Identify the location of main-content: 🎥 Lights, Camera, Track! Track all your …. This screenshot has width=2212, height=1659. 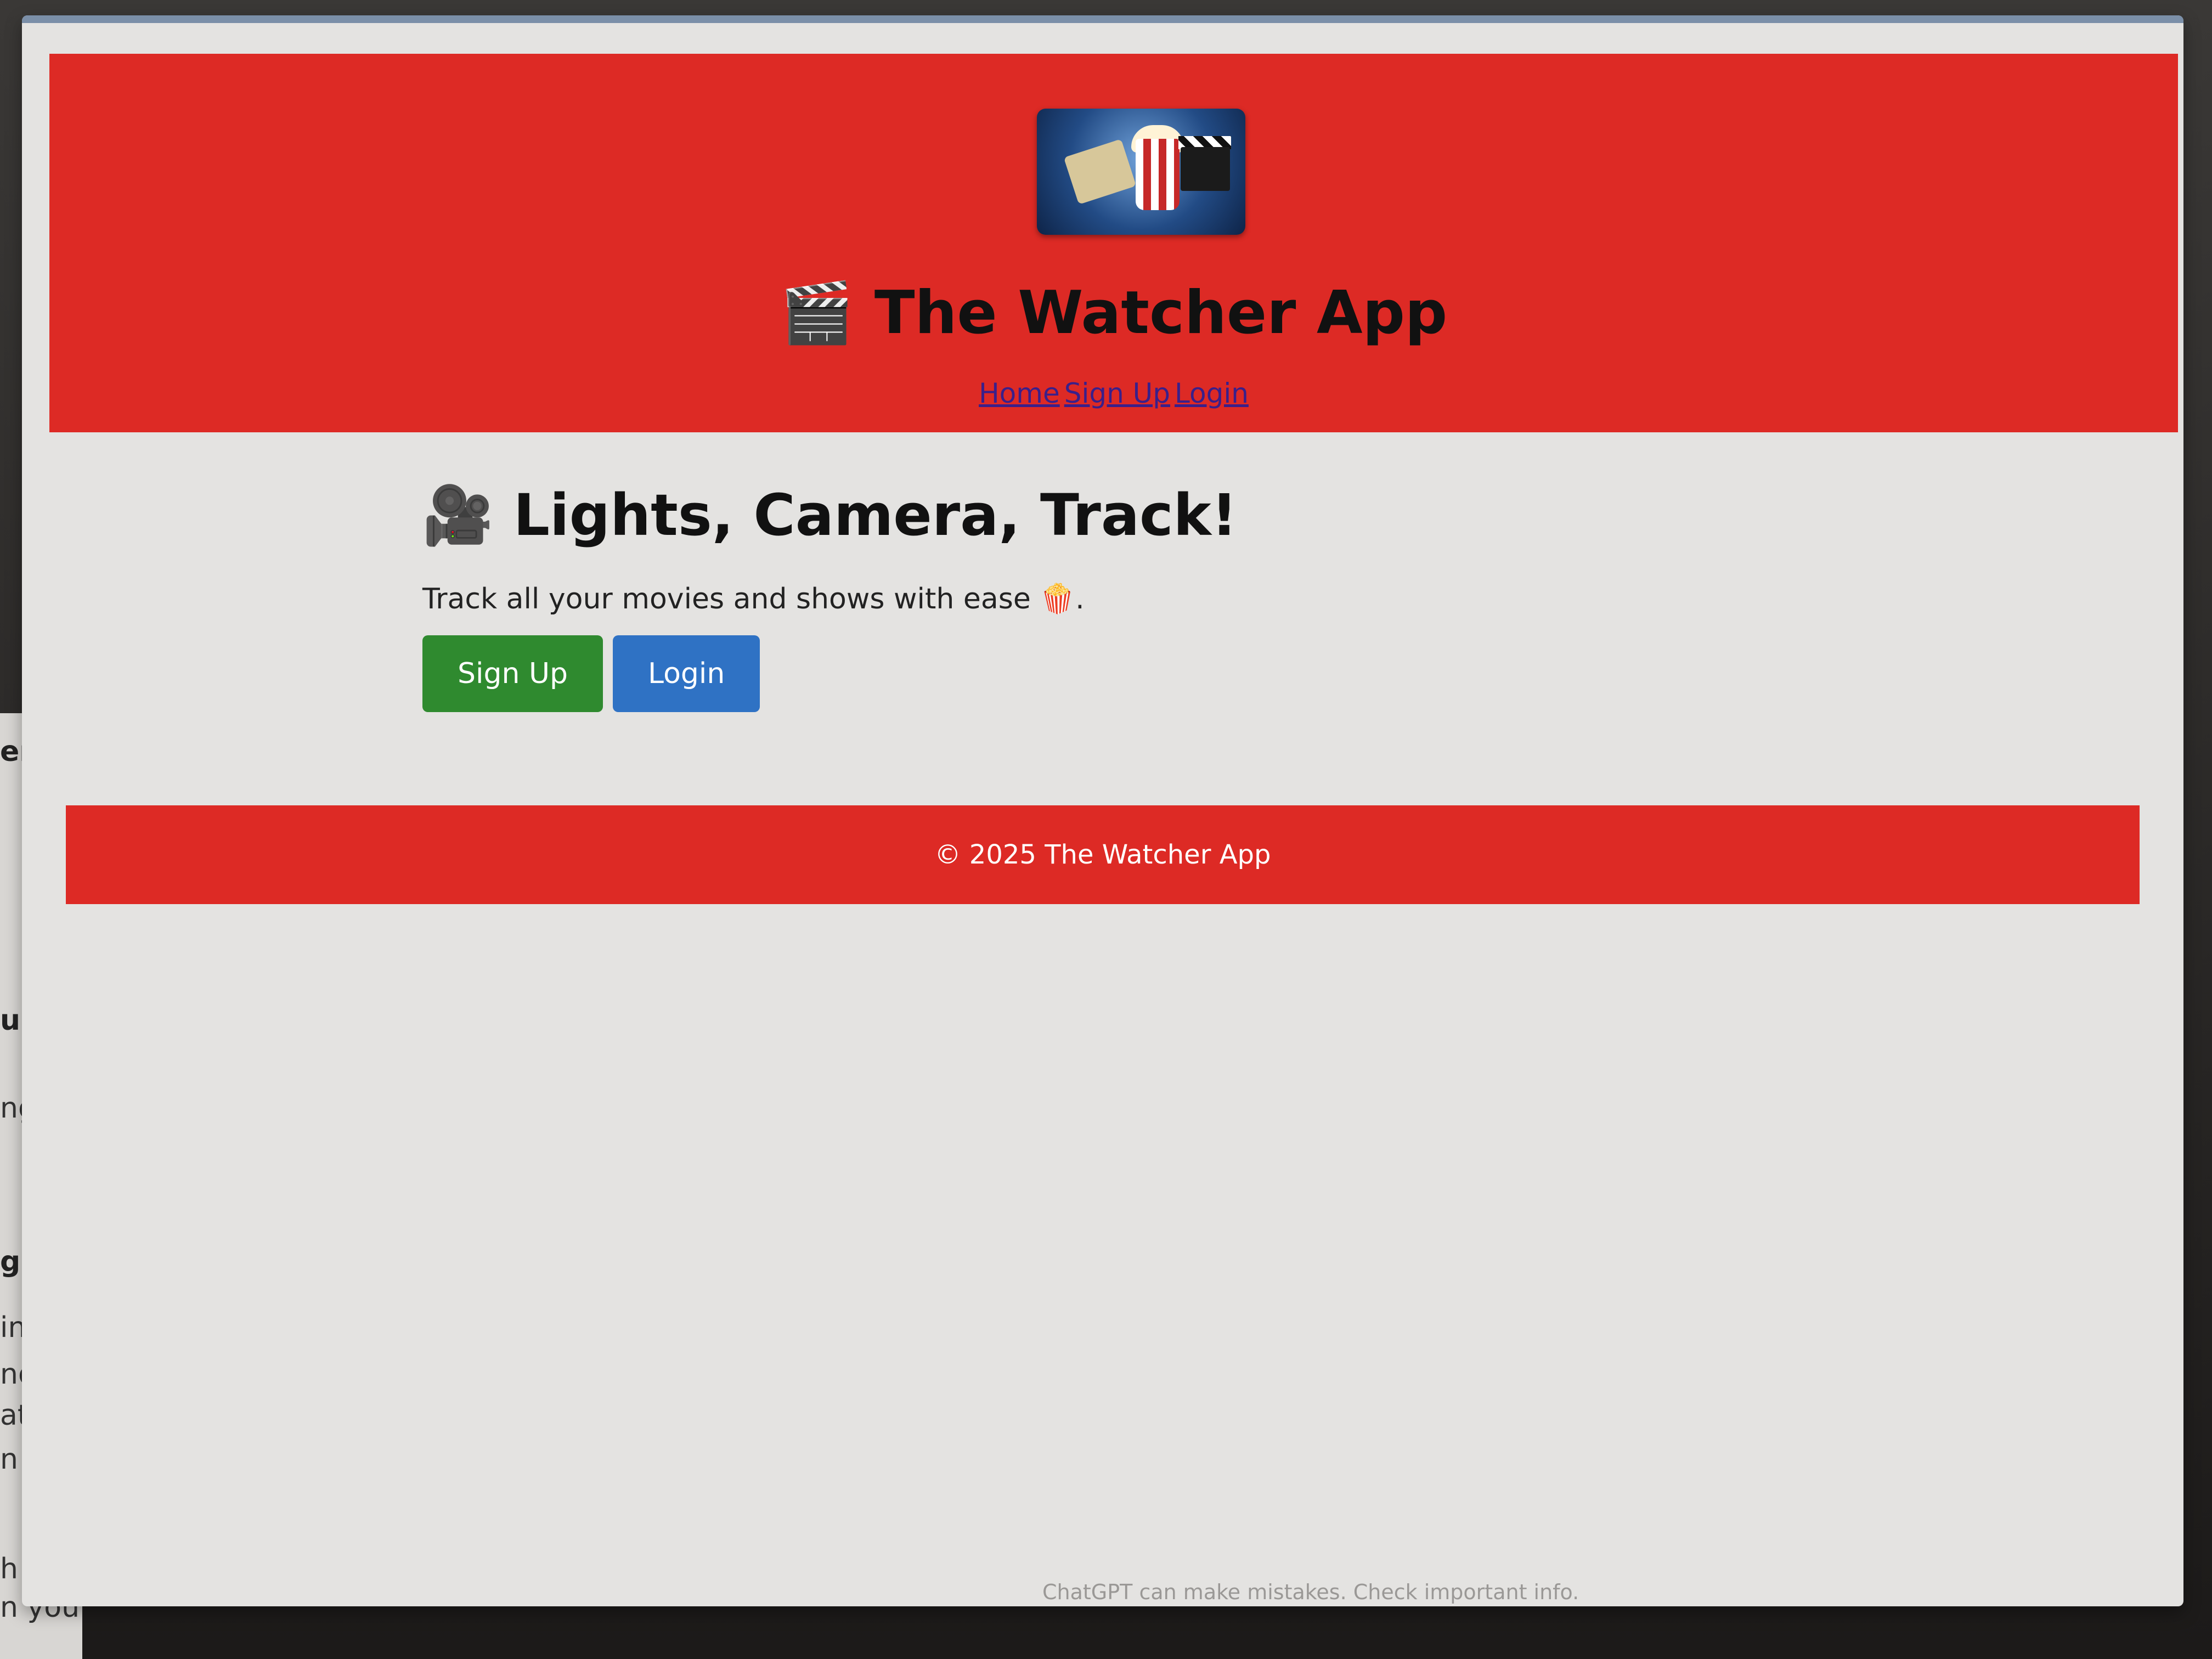
(1080, 597).